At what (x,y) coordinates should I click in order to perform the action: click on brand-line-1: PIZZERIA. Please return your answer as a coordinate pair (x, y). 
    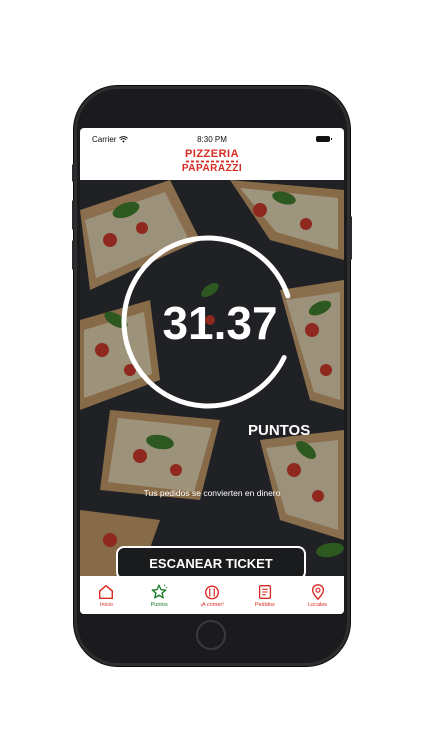
    Looking at the image, I should click on (212, 154).